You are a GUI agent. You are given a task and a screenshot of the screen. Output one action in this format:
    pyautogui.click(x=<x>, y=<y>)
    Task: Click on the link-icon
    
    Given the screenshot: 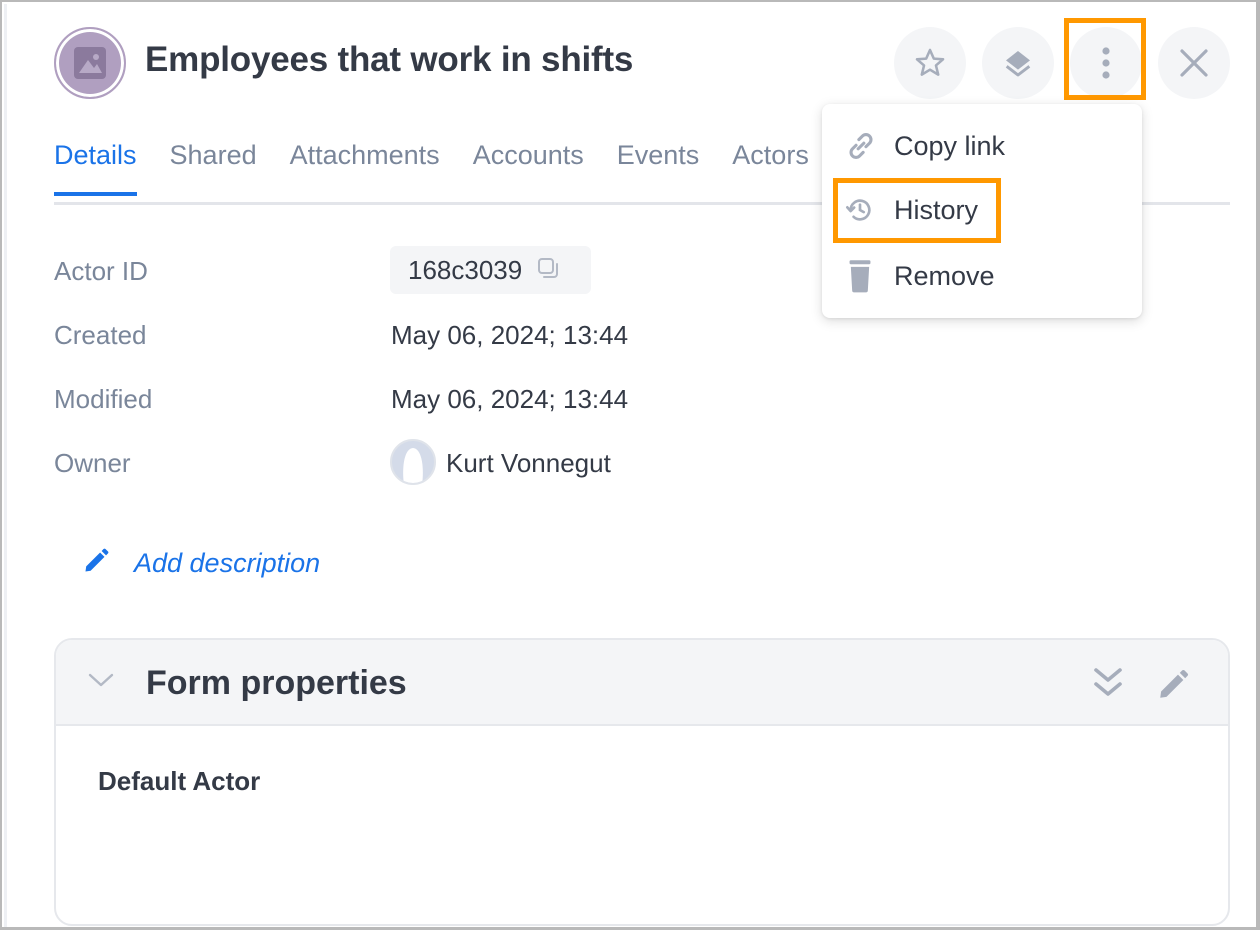 What is the action you would take?
    pyautogui.click(x=864, y=146)
    